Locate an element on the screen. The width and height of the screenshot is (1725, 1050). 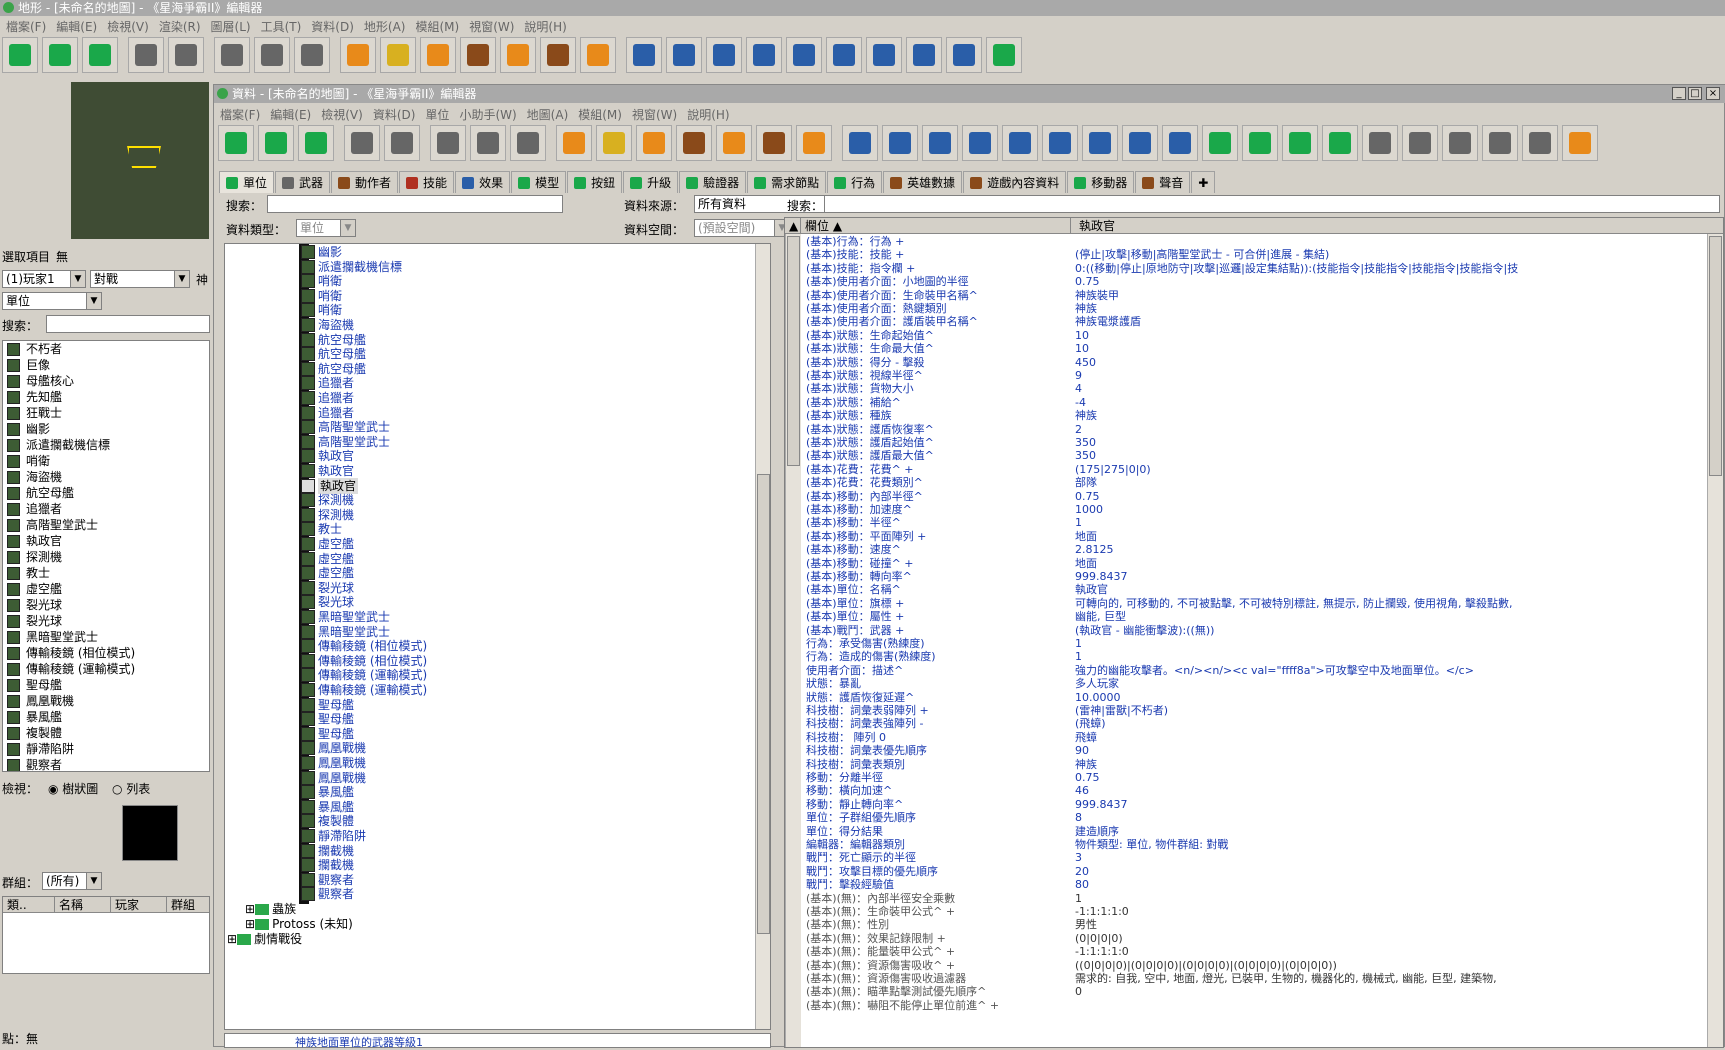
unit-list-item: 巨像 is located at coordinates (106, 365).